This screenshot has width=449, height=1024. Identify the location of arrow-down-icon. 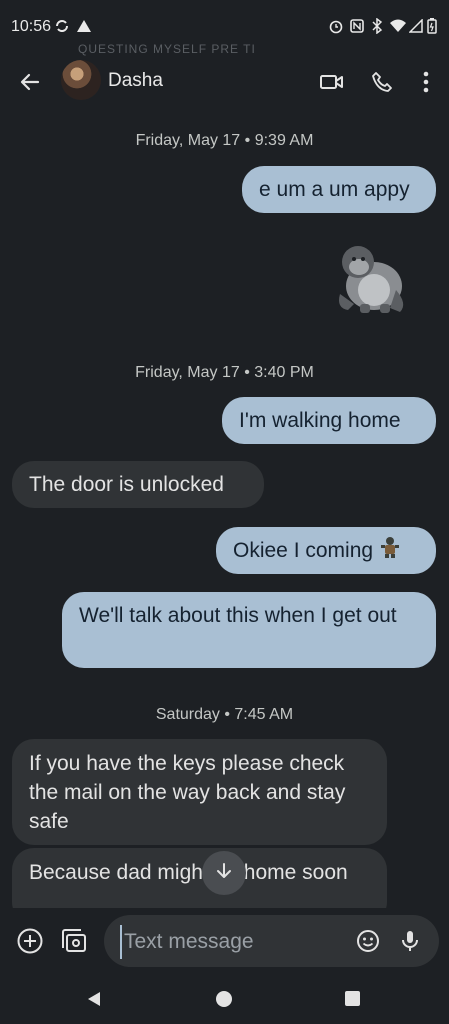
(224, 873).